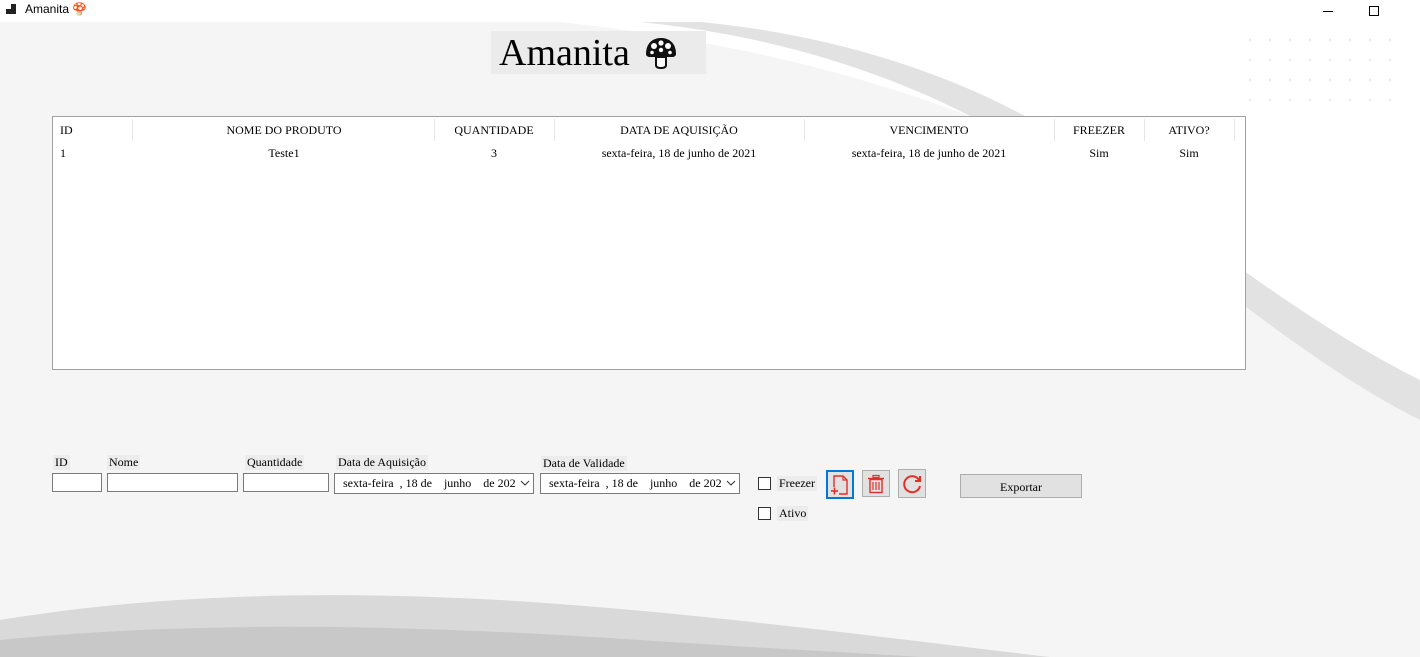  What do you see at coordinates (284, 153) in the screenshot?
I see `cell-nome: Teste1` at bounding box center [284, 153].